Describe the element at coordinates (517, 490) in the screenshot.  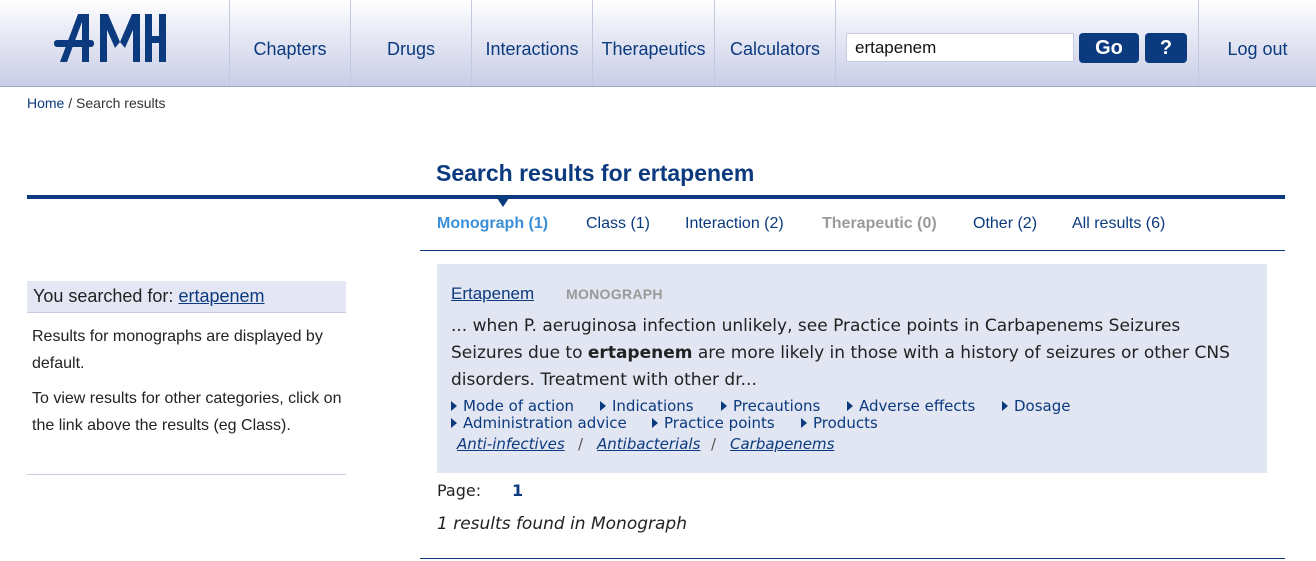
I see `pager-page-1: 1` at that location.